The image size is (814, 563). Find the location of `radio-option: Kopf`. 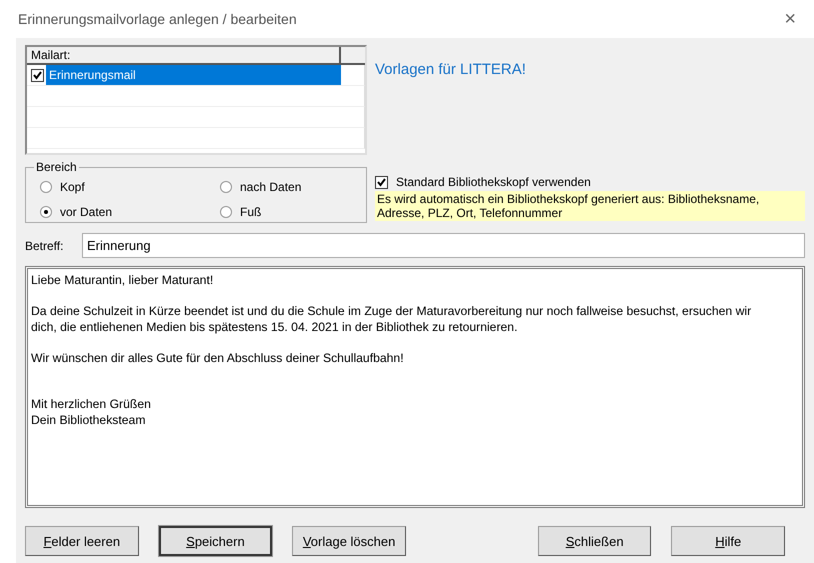

radio-option: Kopf is located at coordinates (130, 186).